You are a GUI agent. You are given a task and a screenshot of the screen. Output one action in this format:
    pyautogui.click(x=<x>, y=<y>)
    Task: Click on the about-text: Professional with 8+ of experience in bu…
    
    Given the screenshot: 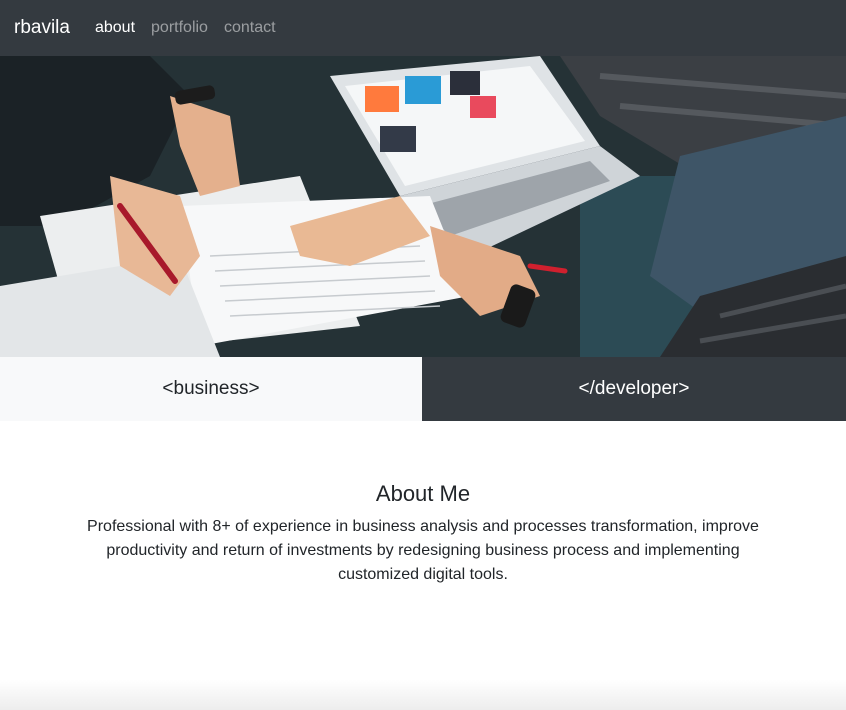 What is the action you would take?
    pyautogui.click(x=423, y=550)
    